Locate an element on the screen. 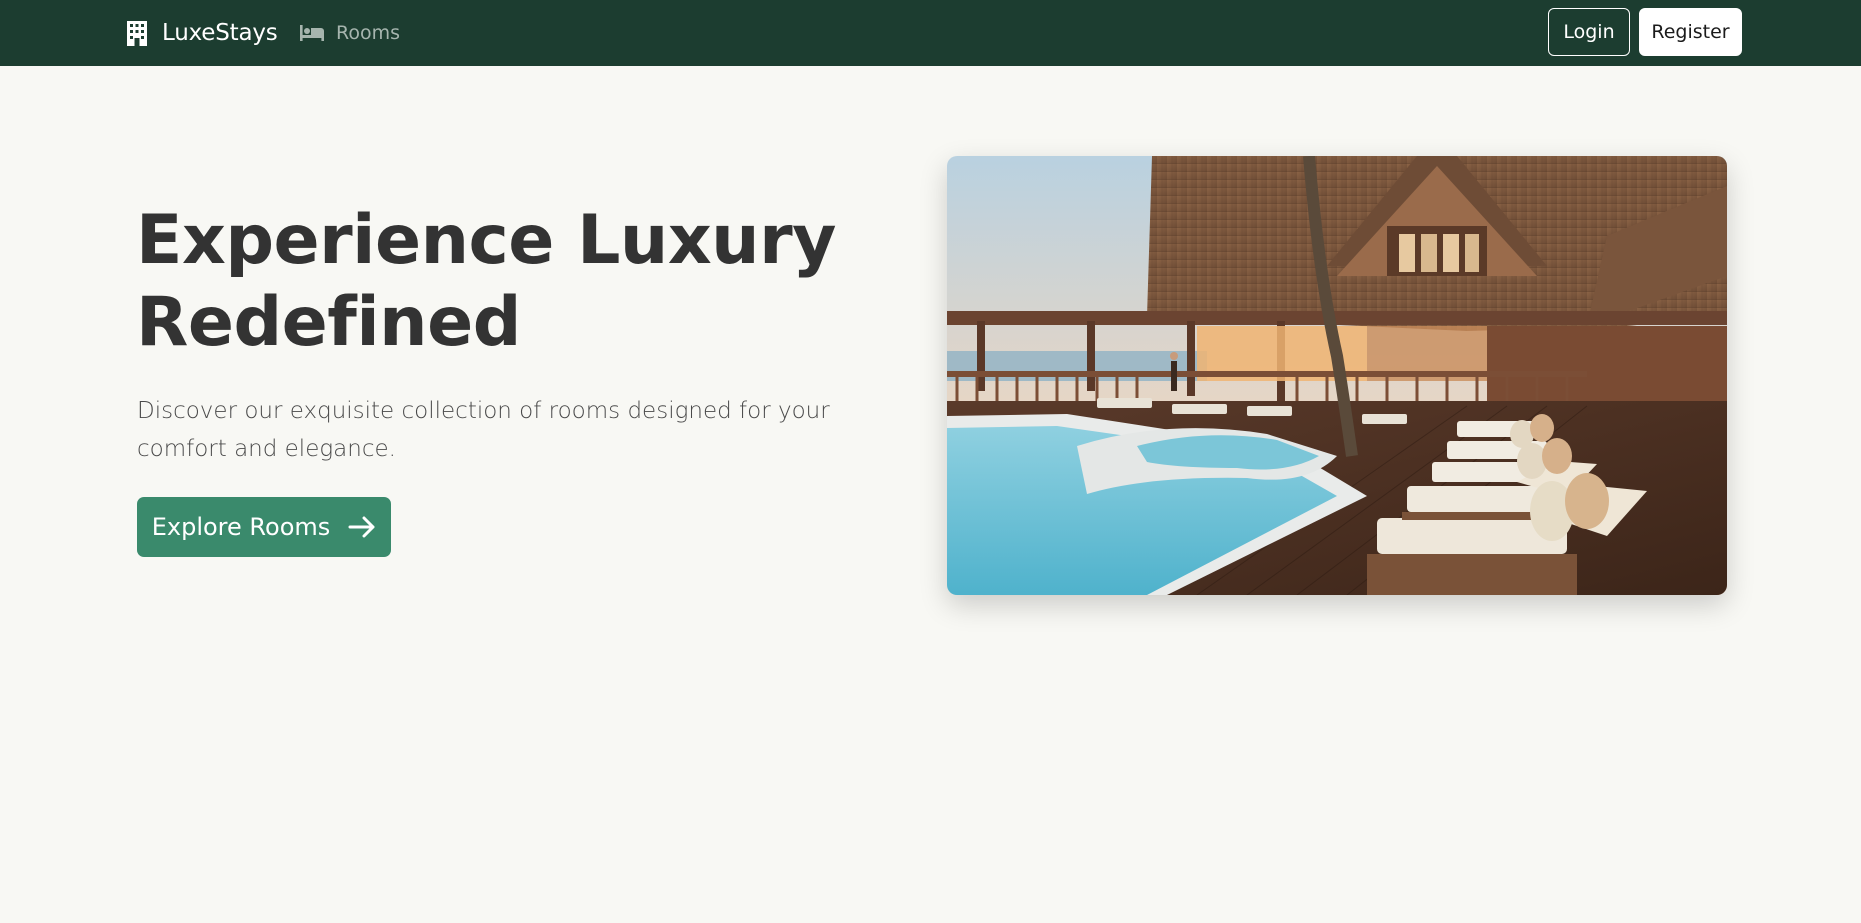 This screenshot has height=923, width=1861. brand-link: LuxeStays is located at coordinates (202, 33).